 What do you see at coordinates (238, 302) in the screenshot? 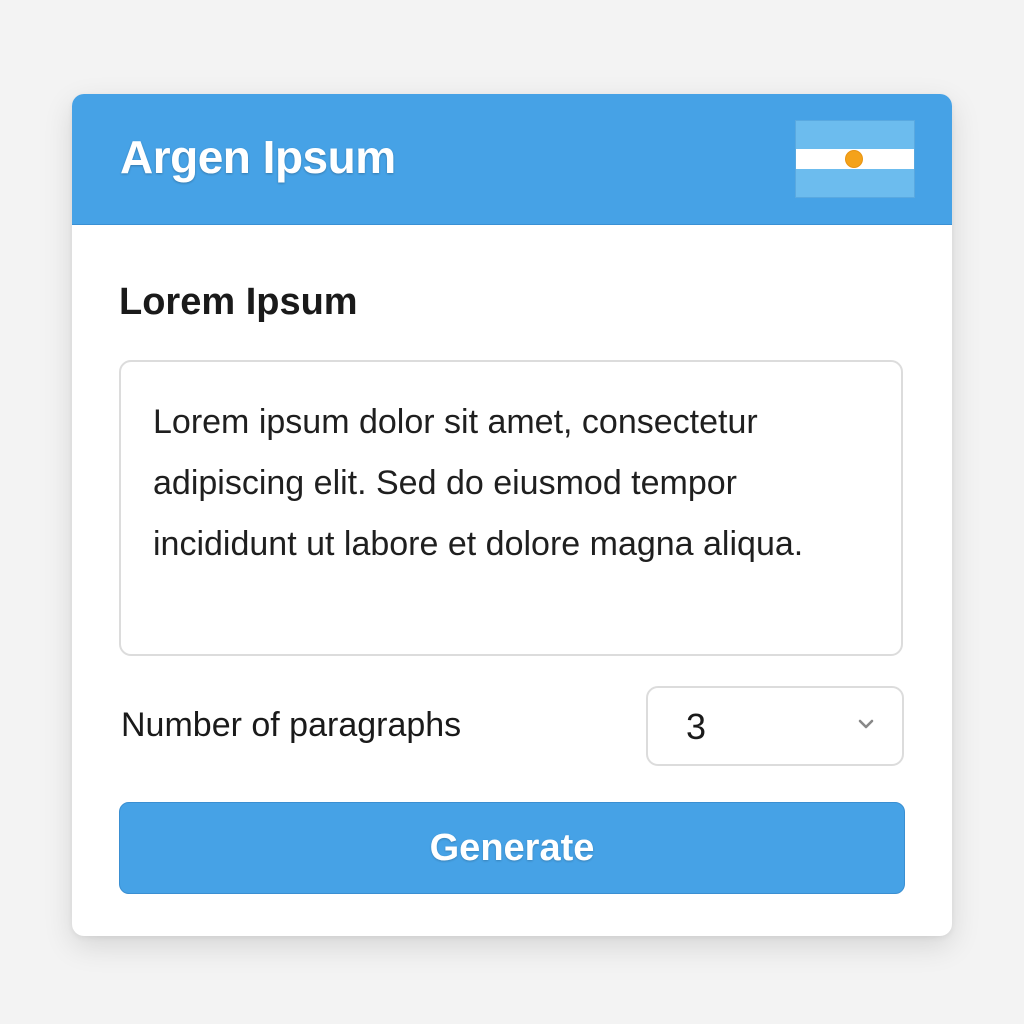
I see `section-title: Lorem Ipsum` at bounding box center [238, 302].